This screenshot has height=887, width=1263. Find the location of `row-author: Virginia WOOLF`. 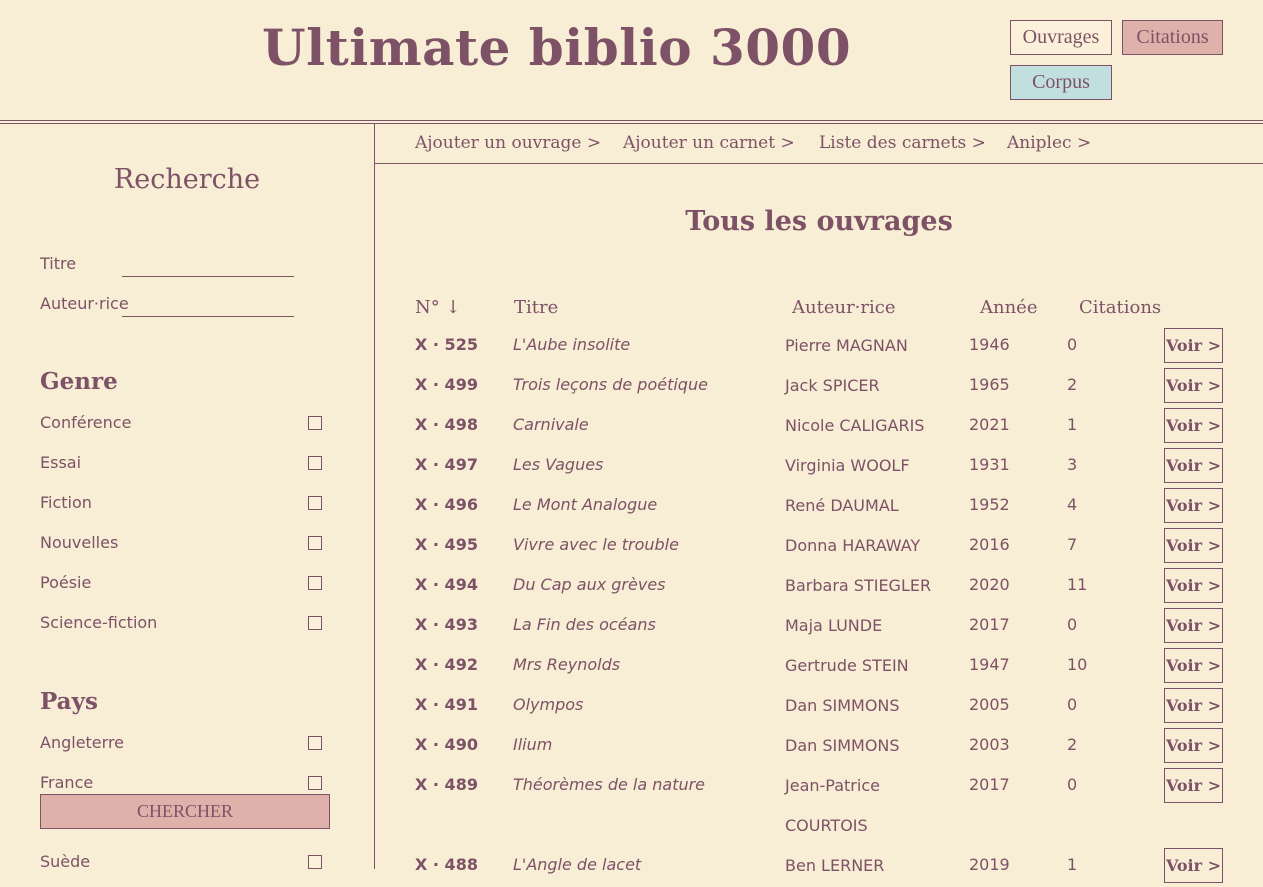

row-author: Virginia WOOLF is located at coordinates (847, 465).